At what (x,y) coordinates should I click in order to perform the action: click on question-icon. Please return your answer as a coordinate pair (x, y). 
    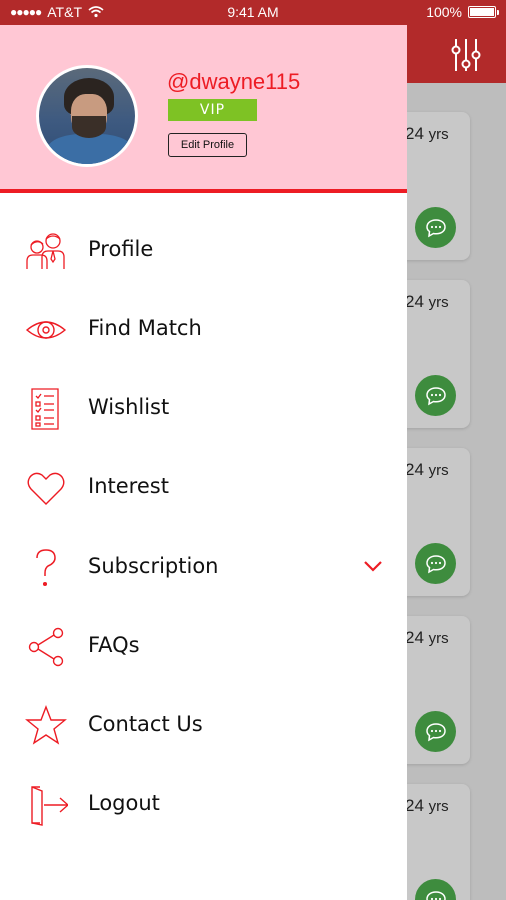
    Looking at the image, I should click on (46, 568).